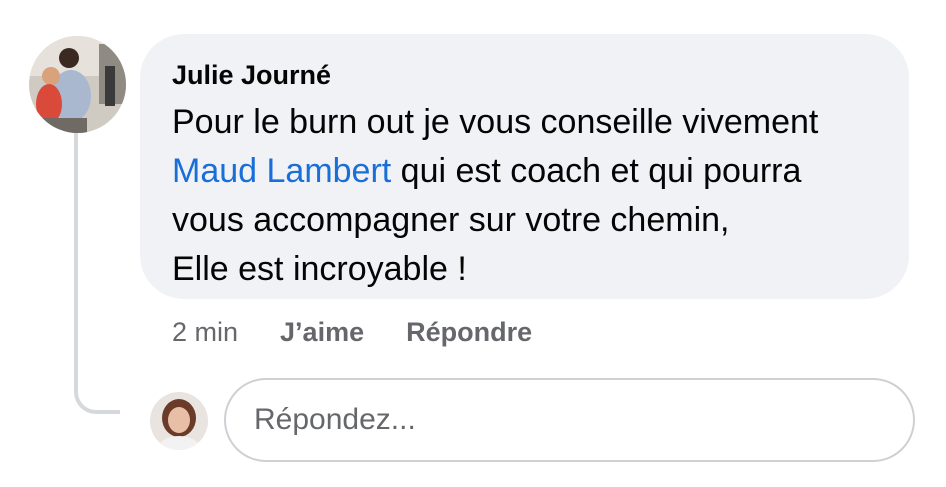  What do you see at coordinates (451, 220) in the screenshot?
I see `comment-line-3: vous accompagner sur votre chemin,` at bounding box center [451, 220].